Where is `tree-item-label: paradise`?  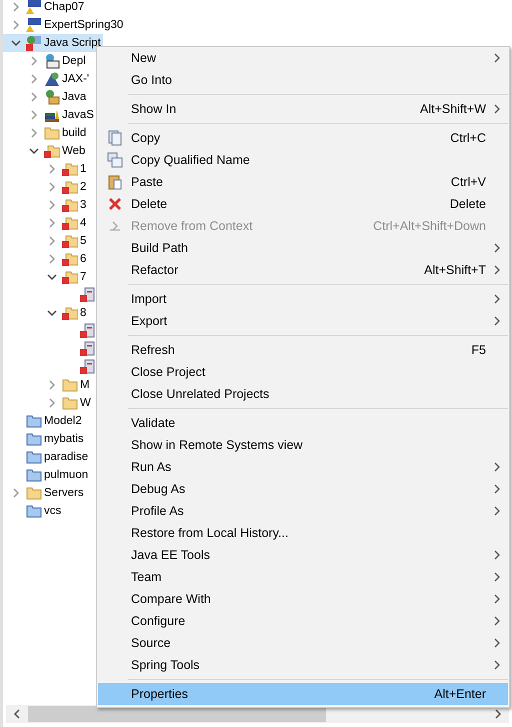
tree-item-label: paradise is located at coordinates (66, 457).